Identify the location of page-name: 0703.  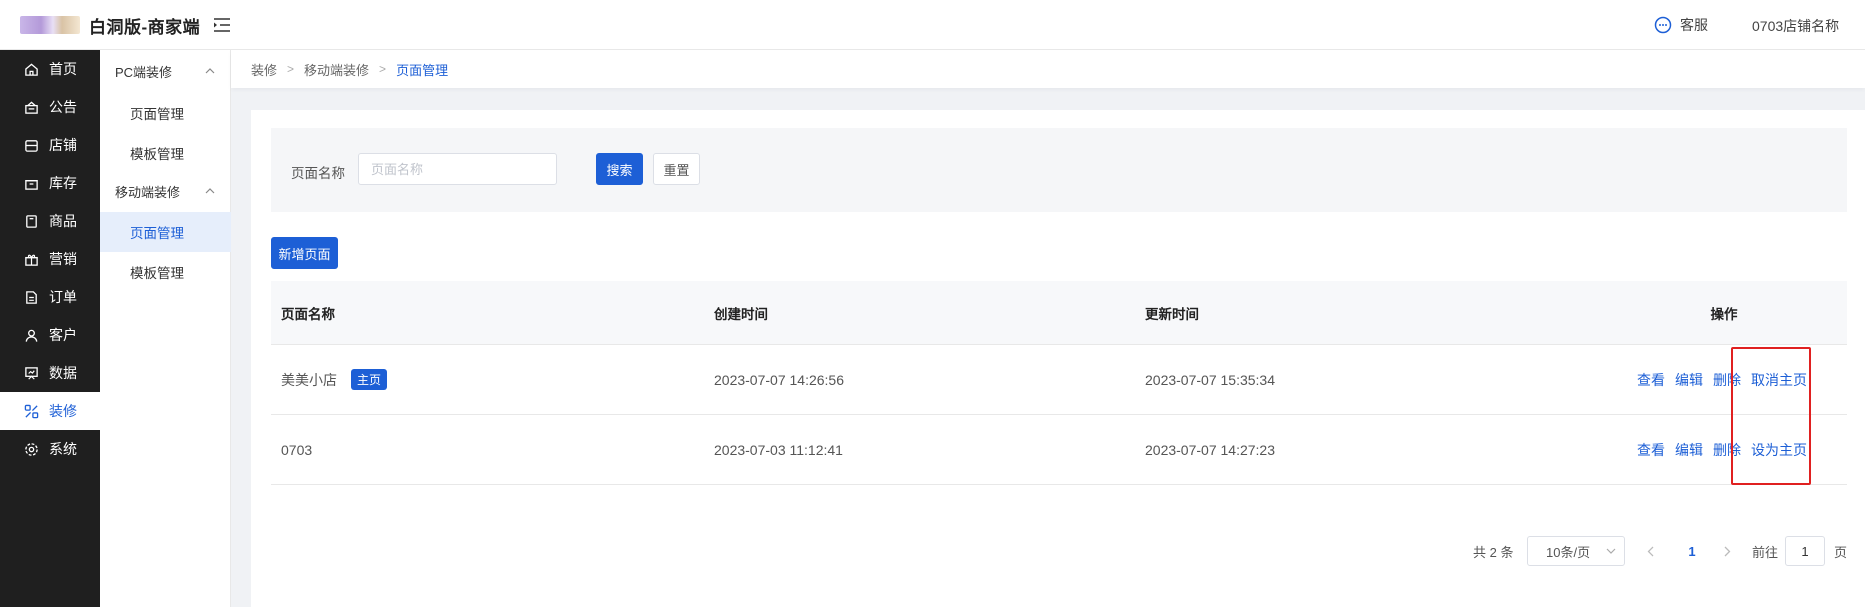
(297, 449).